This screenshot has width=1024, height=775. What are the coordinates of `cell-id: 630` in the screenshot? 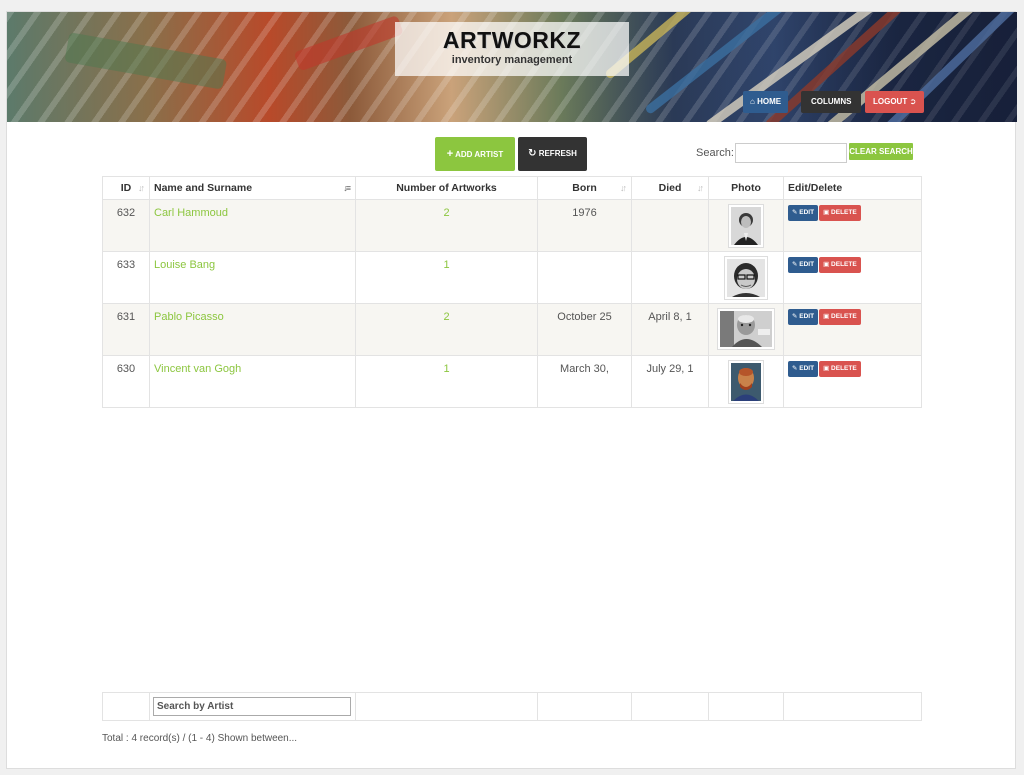 It's located at (126, 381).